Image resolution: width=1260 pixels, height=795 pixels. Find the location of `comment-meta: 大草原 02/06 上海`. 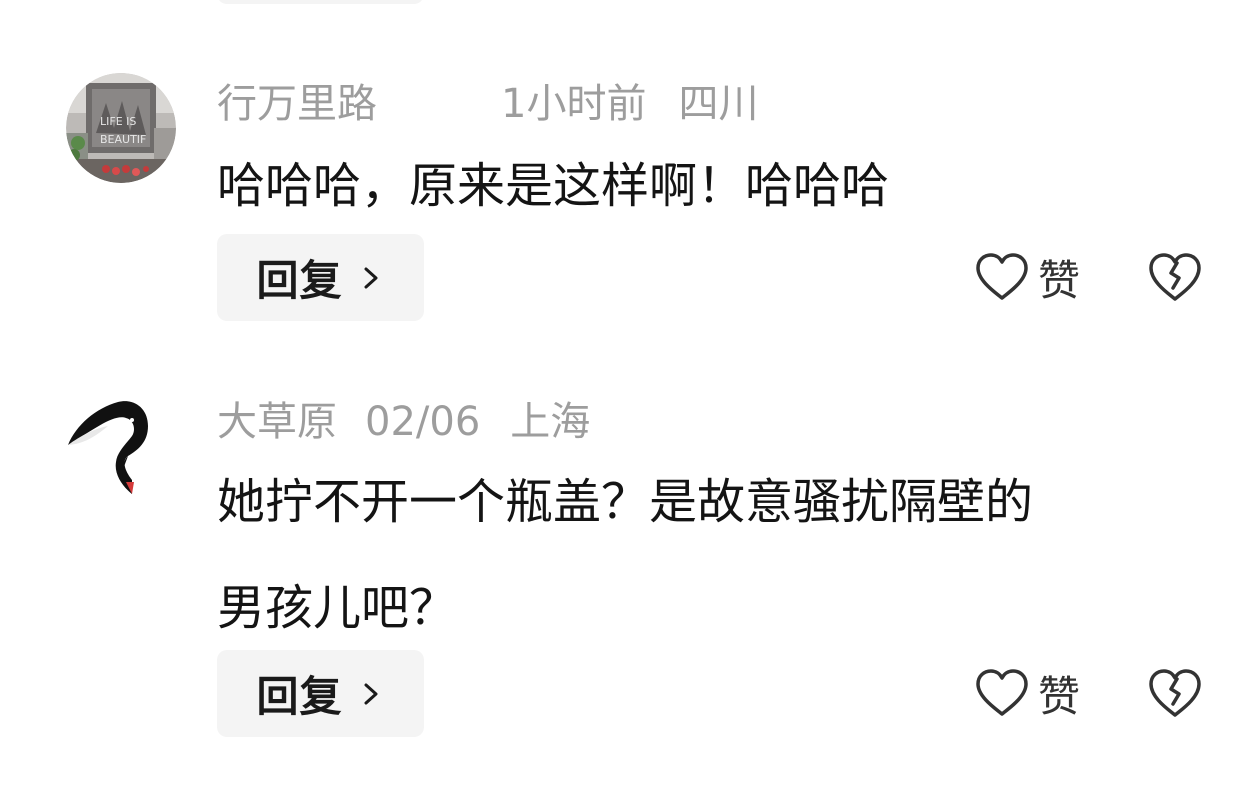

comment-meta: 大草原 02/06 上海 is located at coordinates (403, 422).